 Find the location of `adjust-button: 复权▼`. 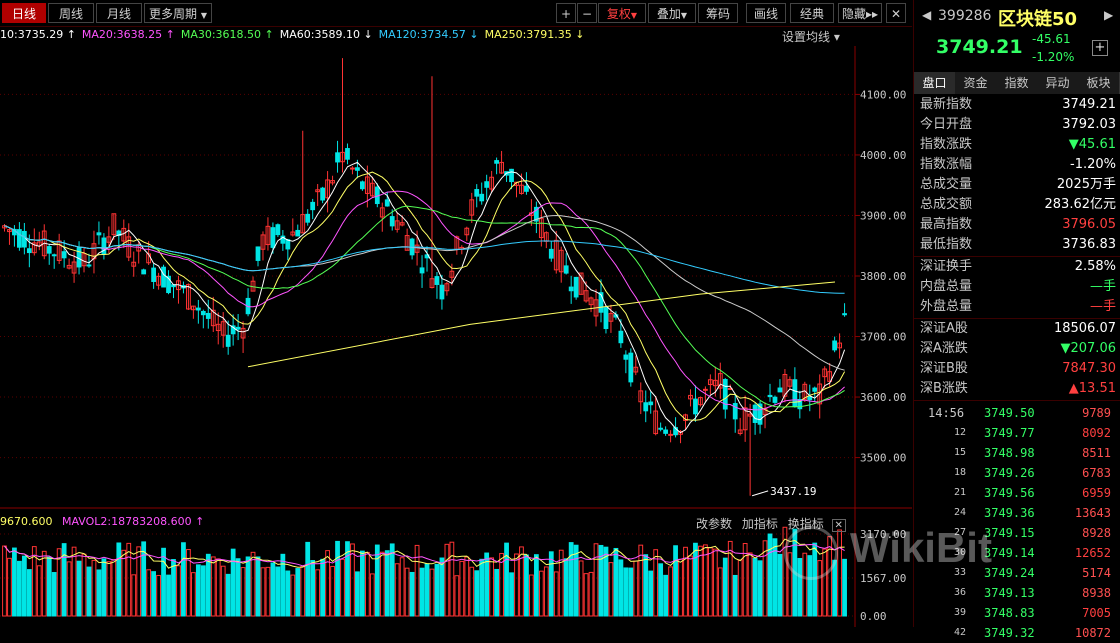

adjust-button: 复权▼ is located at coordinates (622, 13).